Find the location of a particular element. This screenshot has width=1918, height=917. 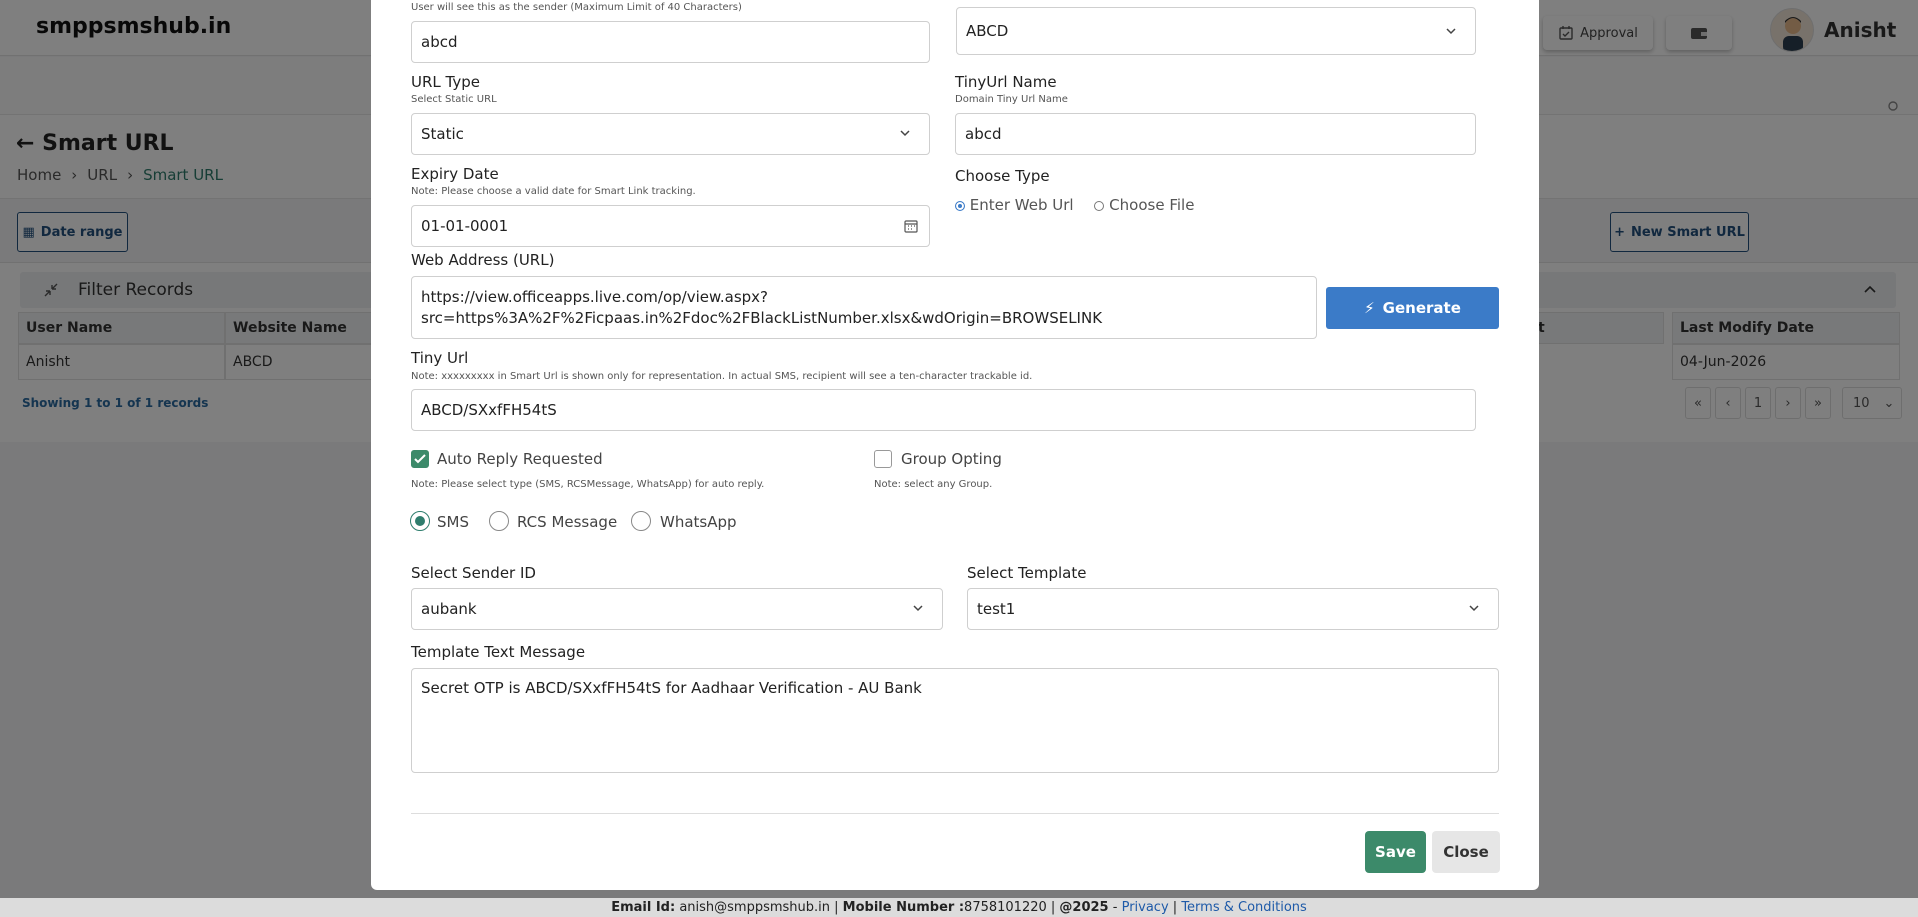

choose-type-options: Enter Web Url Choose File is located at coordinates (1074, 205).